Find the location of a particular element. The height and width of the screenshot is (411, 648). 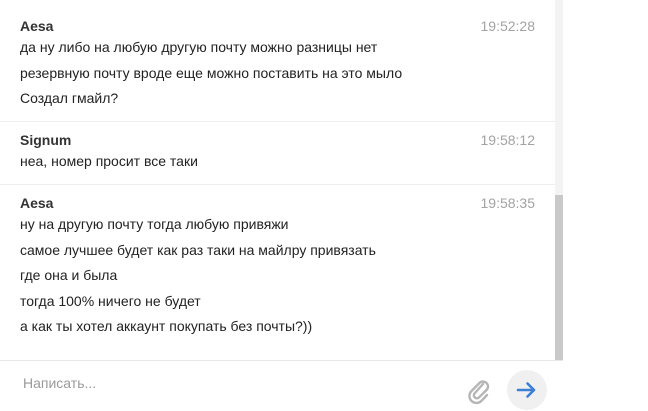

message-time: 19:52:28 is located at coordinates (508, 26).